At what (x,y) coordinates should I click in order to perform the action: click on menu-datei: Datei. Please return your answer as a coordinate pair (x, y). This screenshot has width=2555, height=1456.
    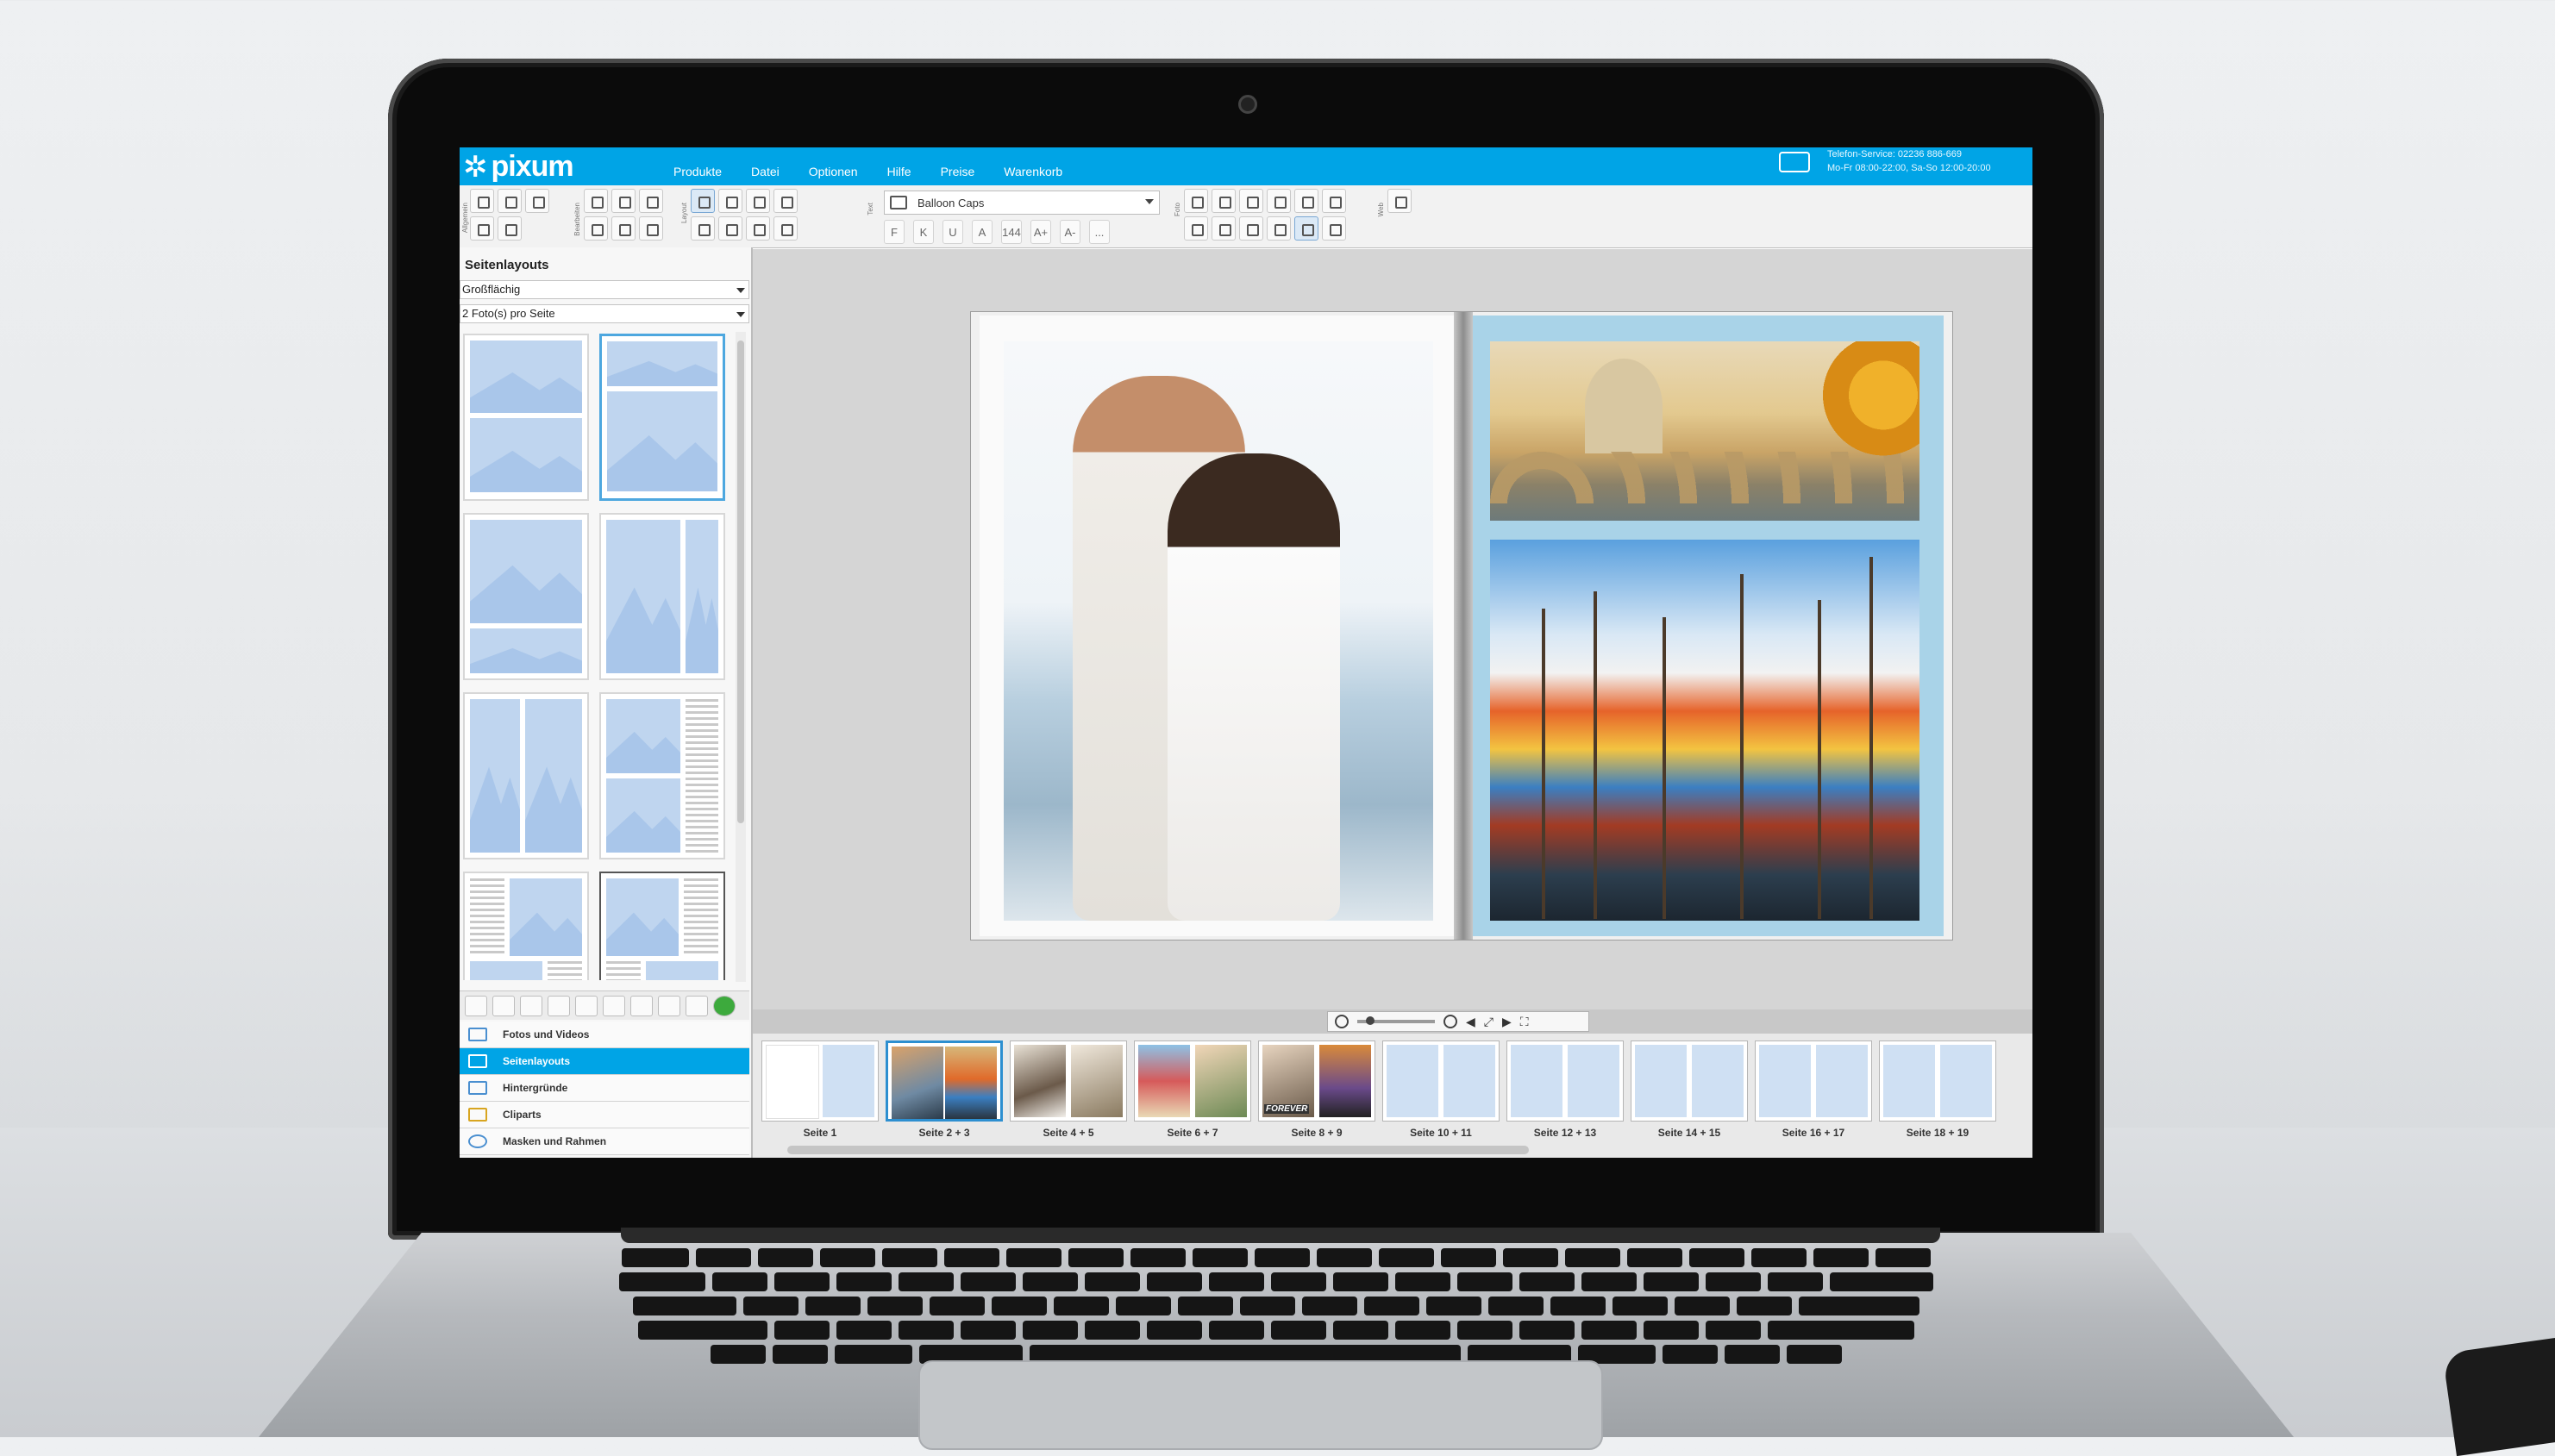
    Looking at the image, I should click on (765, 172).